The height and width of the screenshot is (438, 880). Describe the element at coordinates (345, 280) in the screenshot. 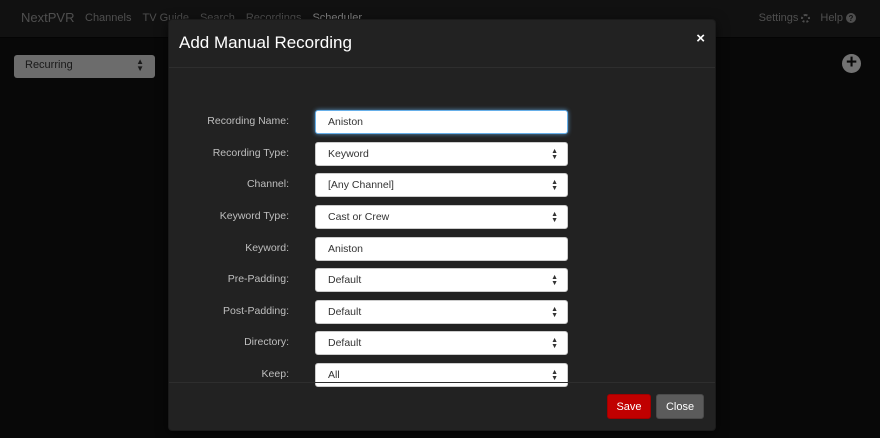

I see `pre-padding-value: Default` at that location.